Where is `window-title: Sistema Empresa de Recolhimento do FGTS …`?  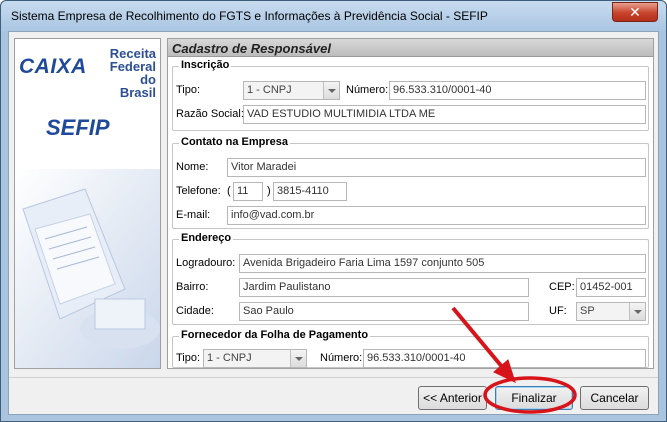
window-title: Sistema Empresa de Recolhimento do FGTS … is located at coordinates (249, 16).